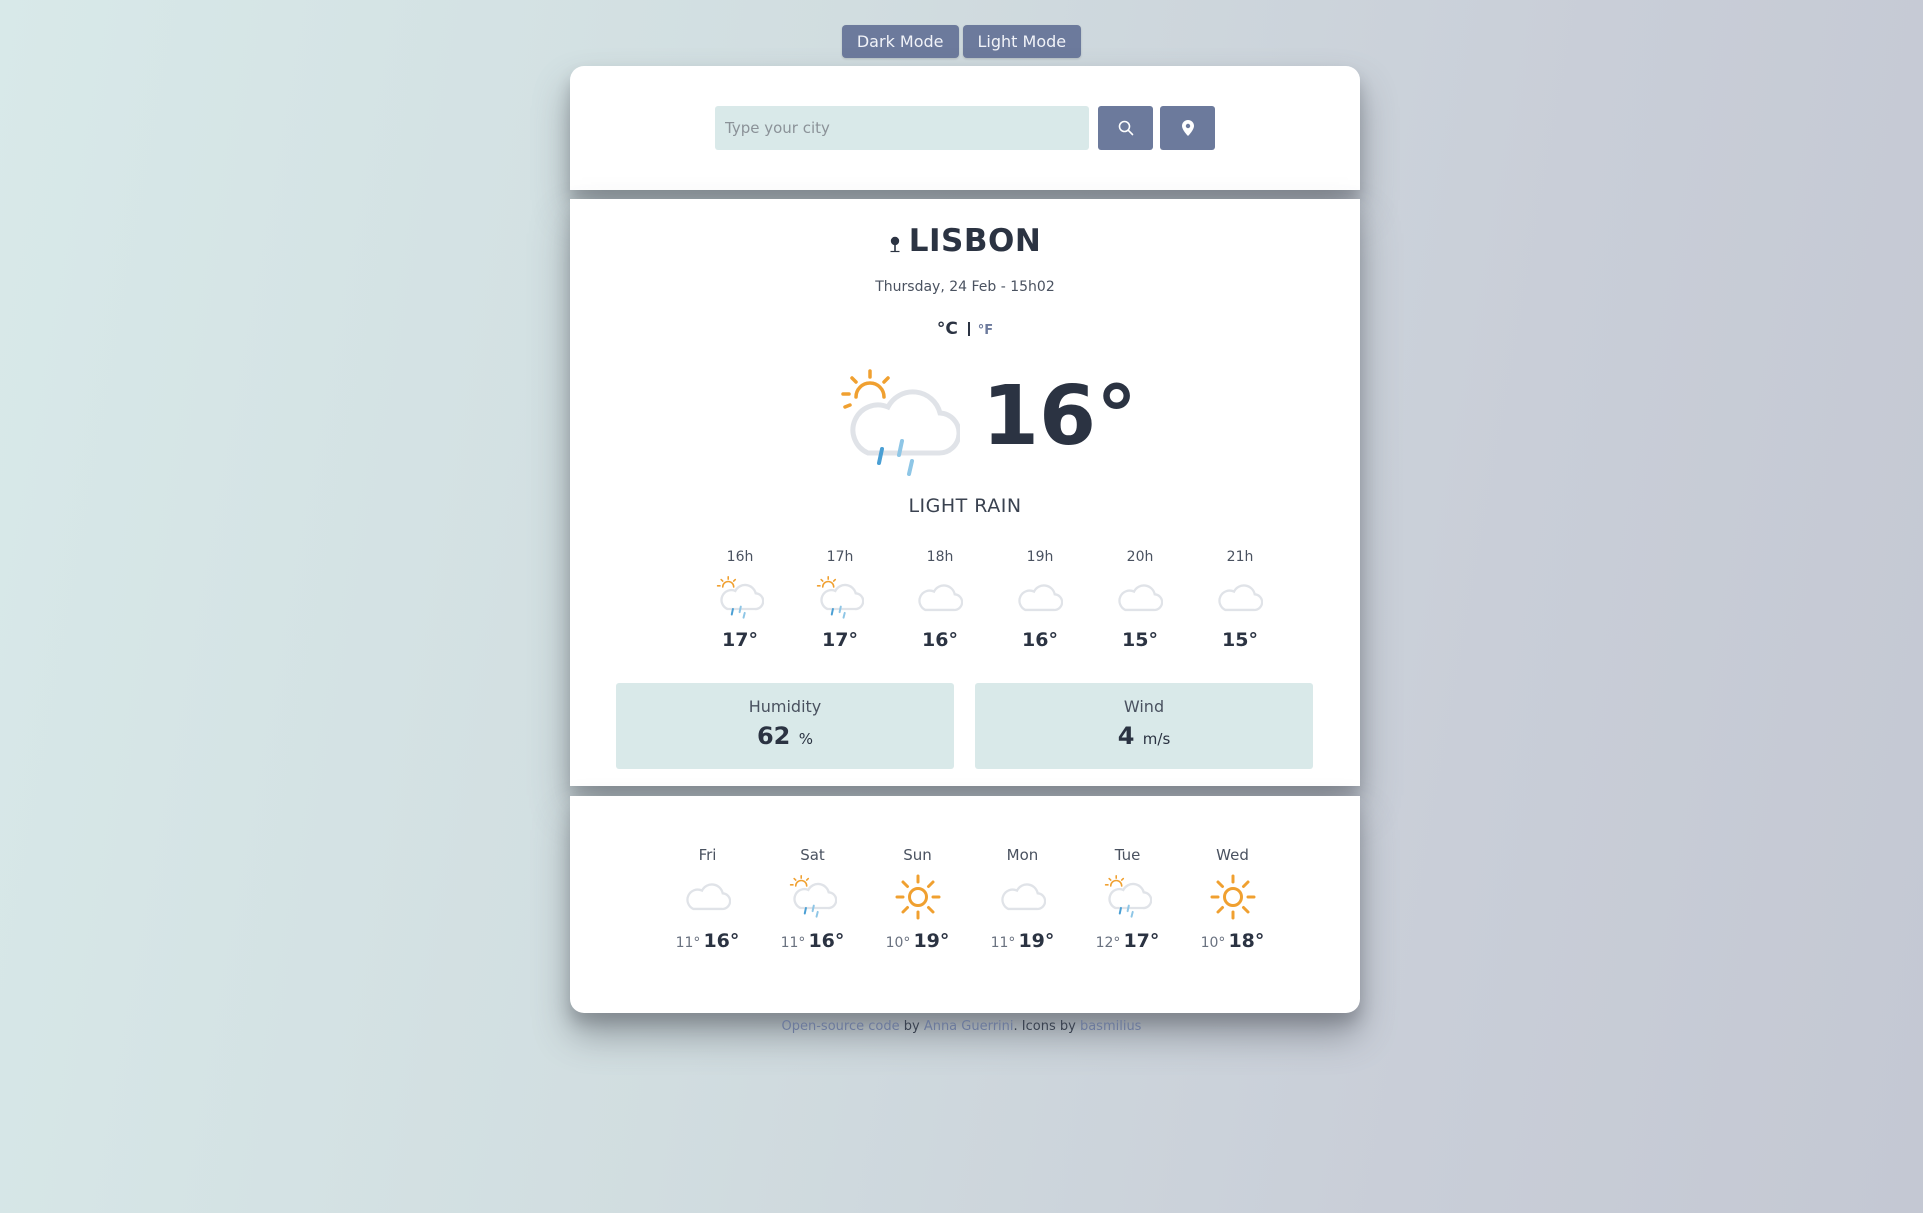  Describe the element at coordinates (940, 557) in the screenshot. I see `hour-label: 18h` at that location.